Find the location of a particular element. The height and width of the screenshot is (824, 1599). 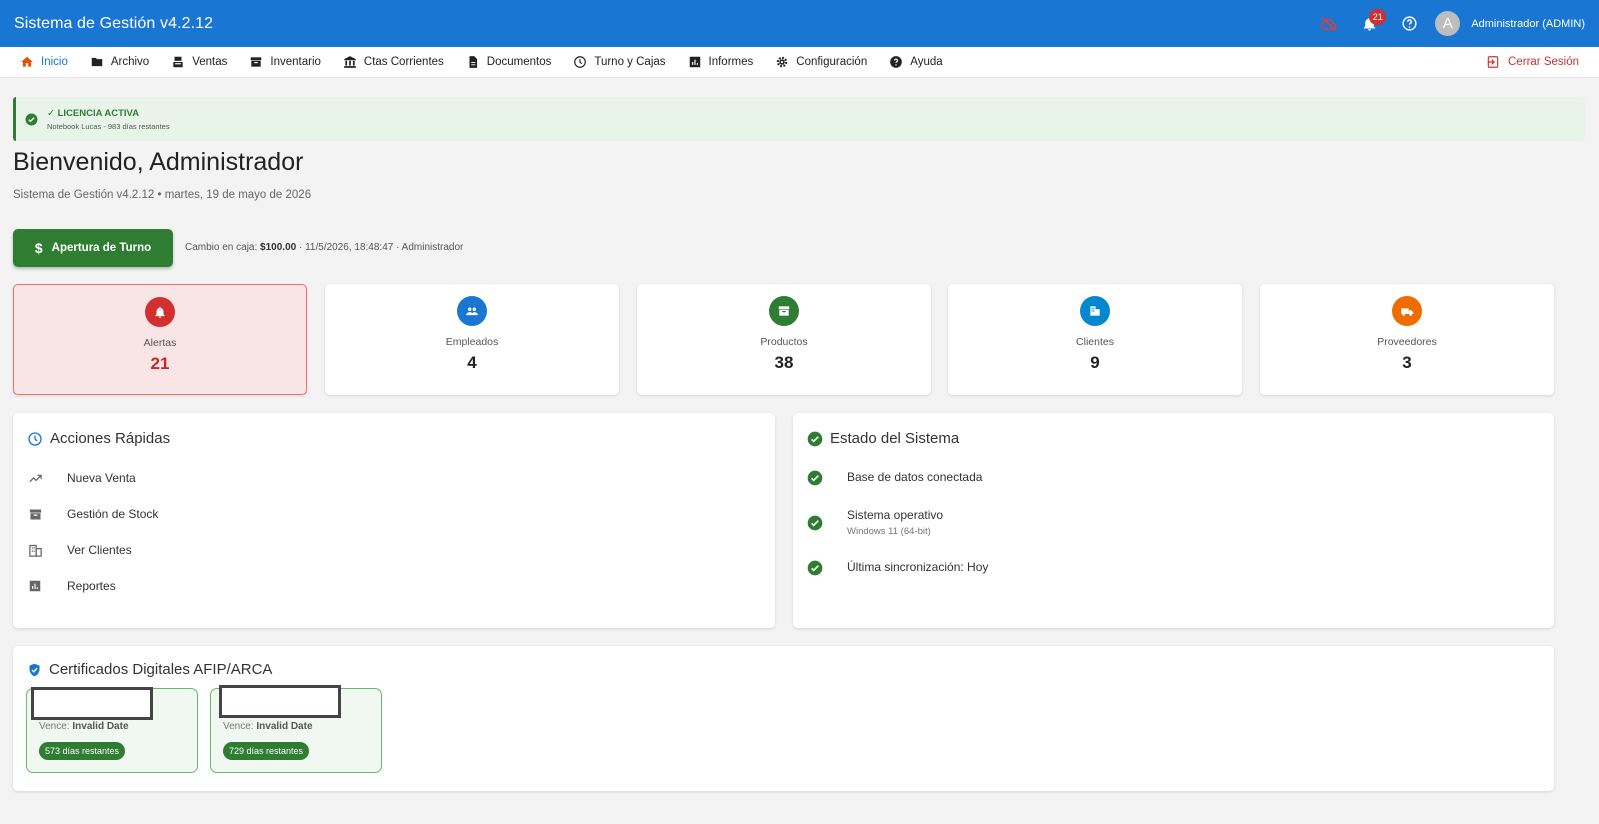

stat-value: 4 is located at coordinates (472, 362).